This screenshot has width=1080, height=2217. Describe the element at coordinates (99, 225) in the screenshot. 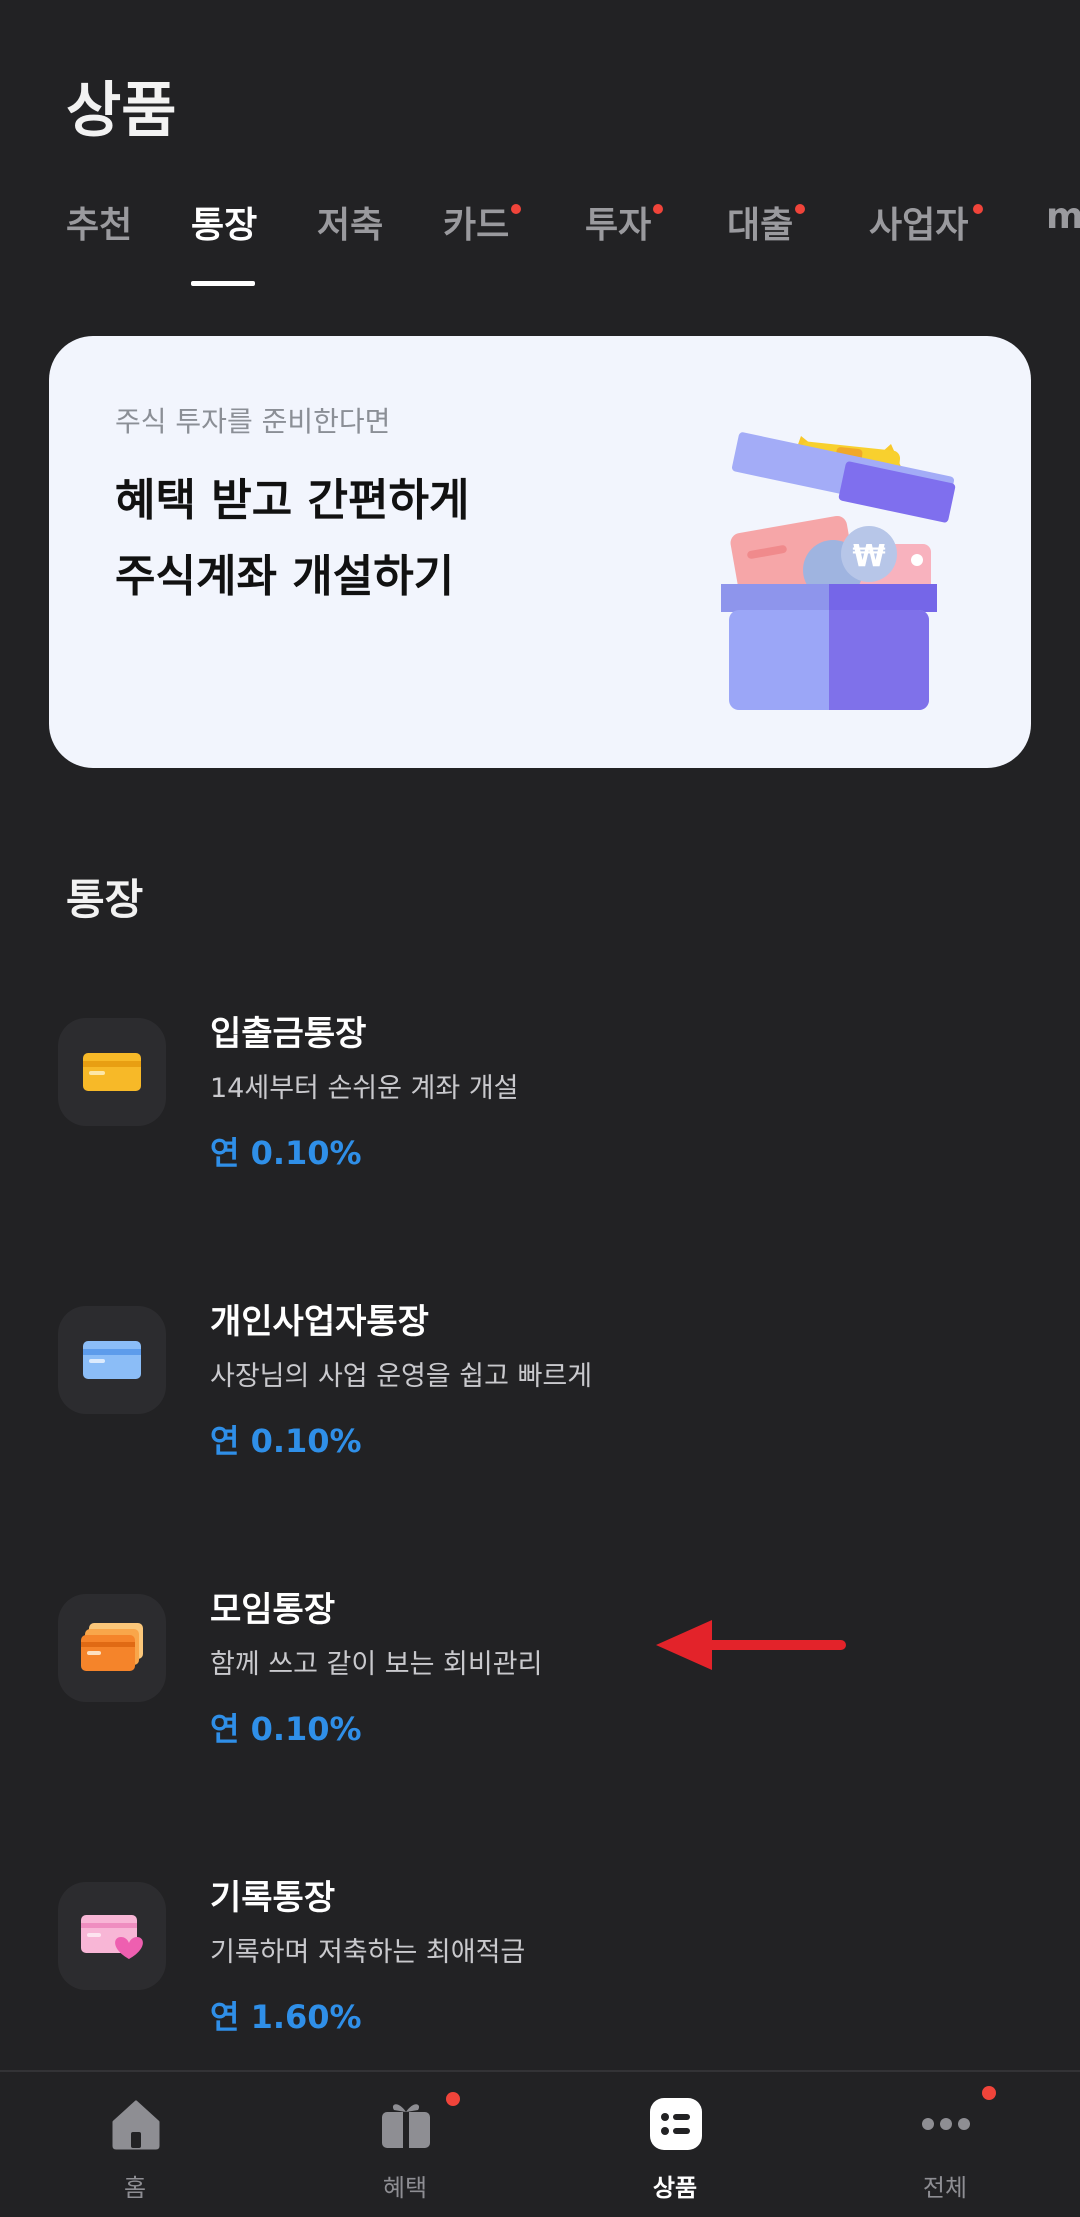

I see `tab-label: 추천` at that location.